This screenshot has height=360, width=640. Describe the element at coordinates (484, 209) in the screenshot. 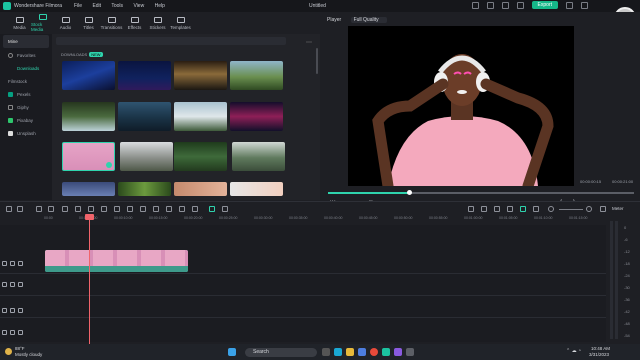

I see `marker-icon` at that location.